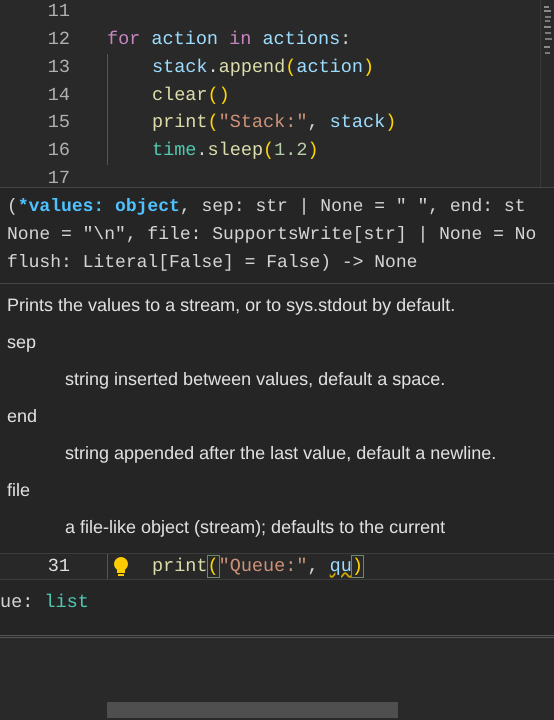 The width and height of the screenshot is (554, 720). I want to click on signature-line: (*values: object, sep: str | None = " ", end: st, so click(266, 207).